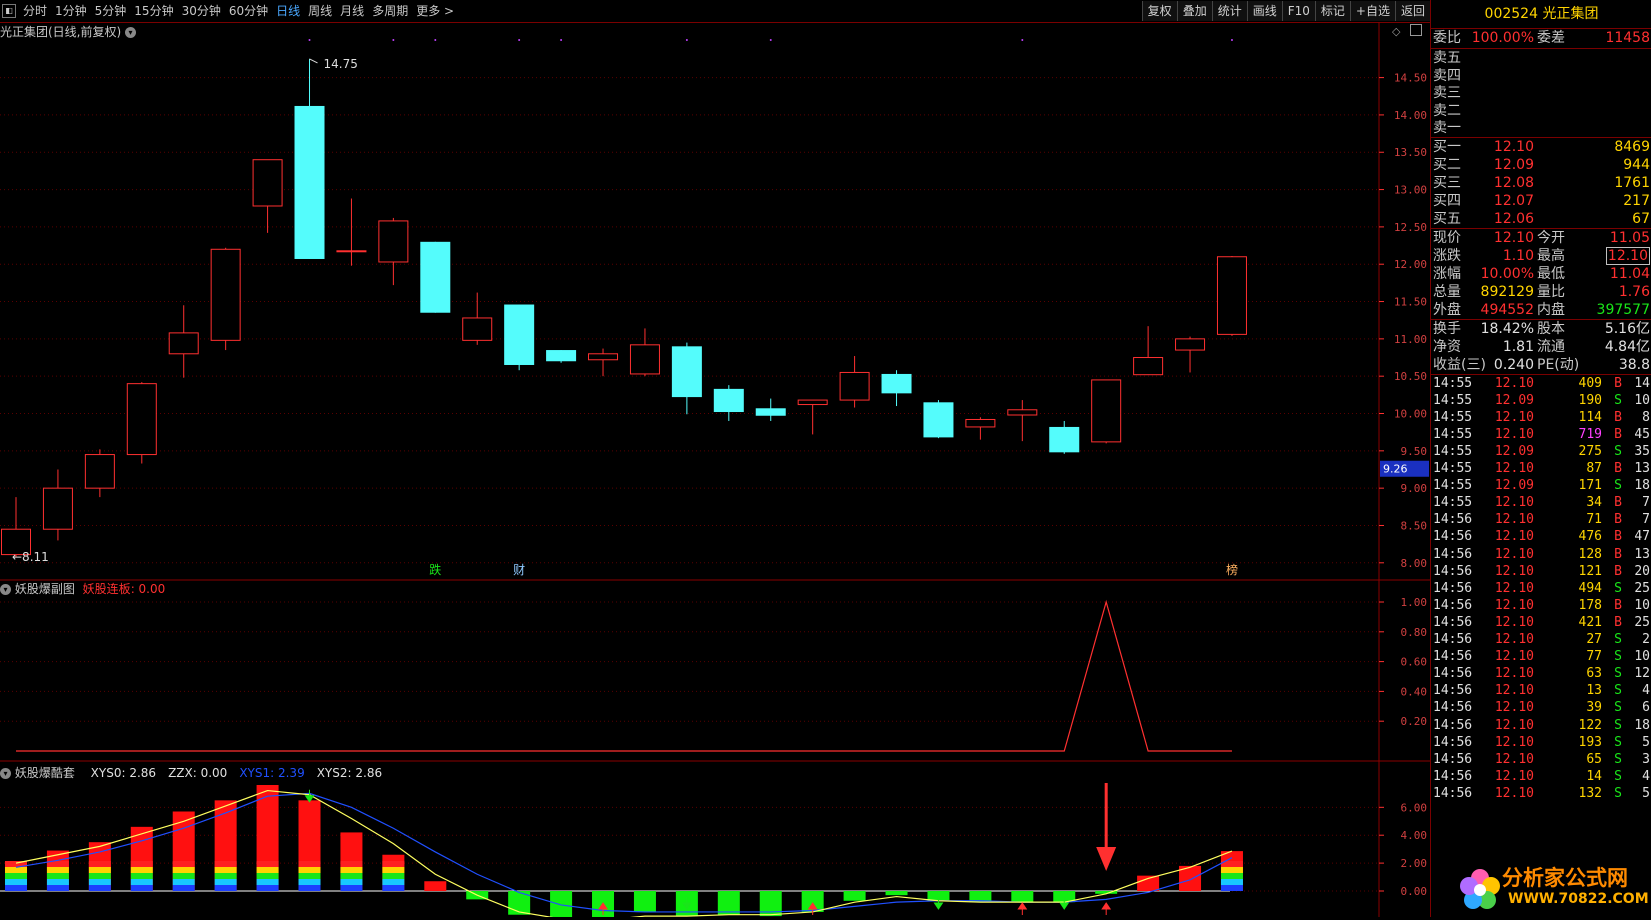 The image size is (1651, 920). Describe the element at coordinates (1106, 908) in the screenshot. I see `signal-arrow` at that location.